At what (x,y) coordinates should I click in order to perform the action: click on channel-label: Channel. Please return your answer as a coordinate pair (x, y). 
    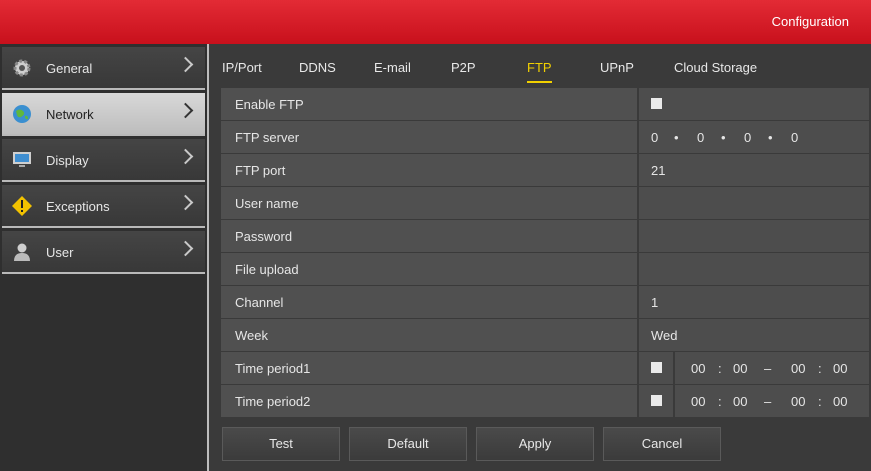
    Looking at the image, I should click on (259, 302).